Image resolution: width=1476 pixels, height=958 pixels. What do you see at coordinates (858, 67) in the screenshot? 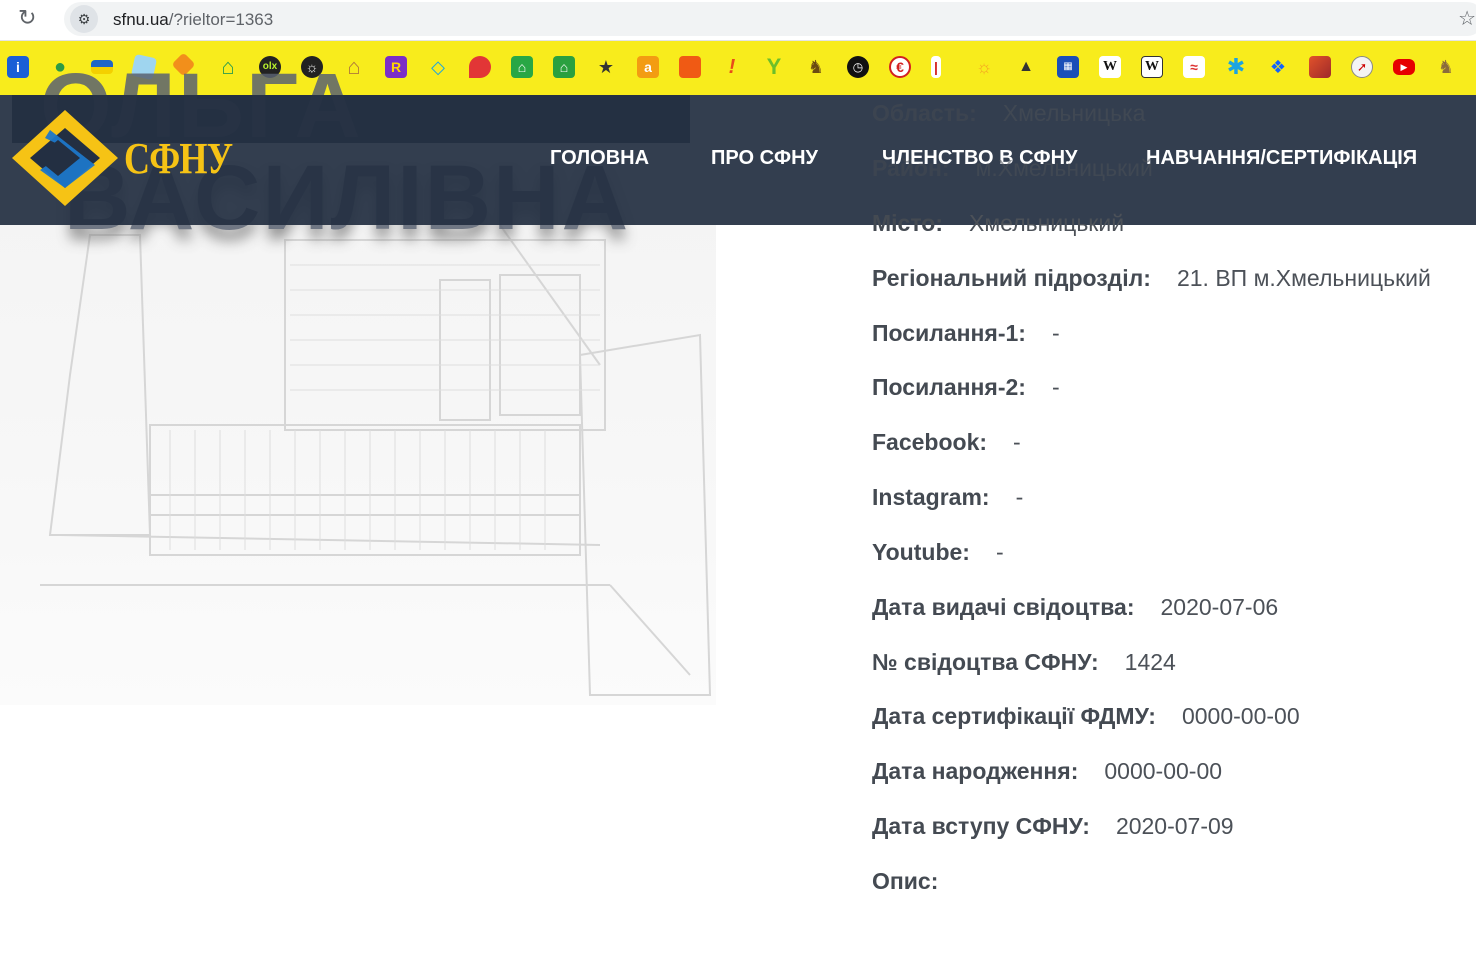
I see `clock-icon: ◷` at bounding box center [858, 67].